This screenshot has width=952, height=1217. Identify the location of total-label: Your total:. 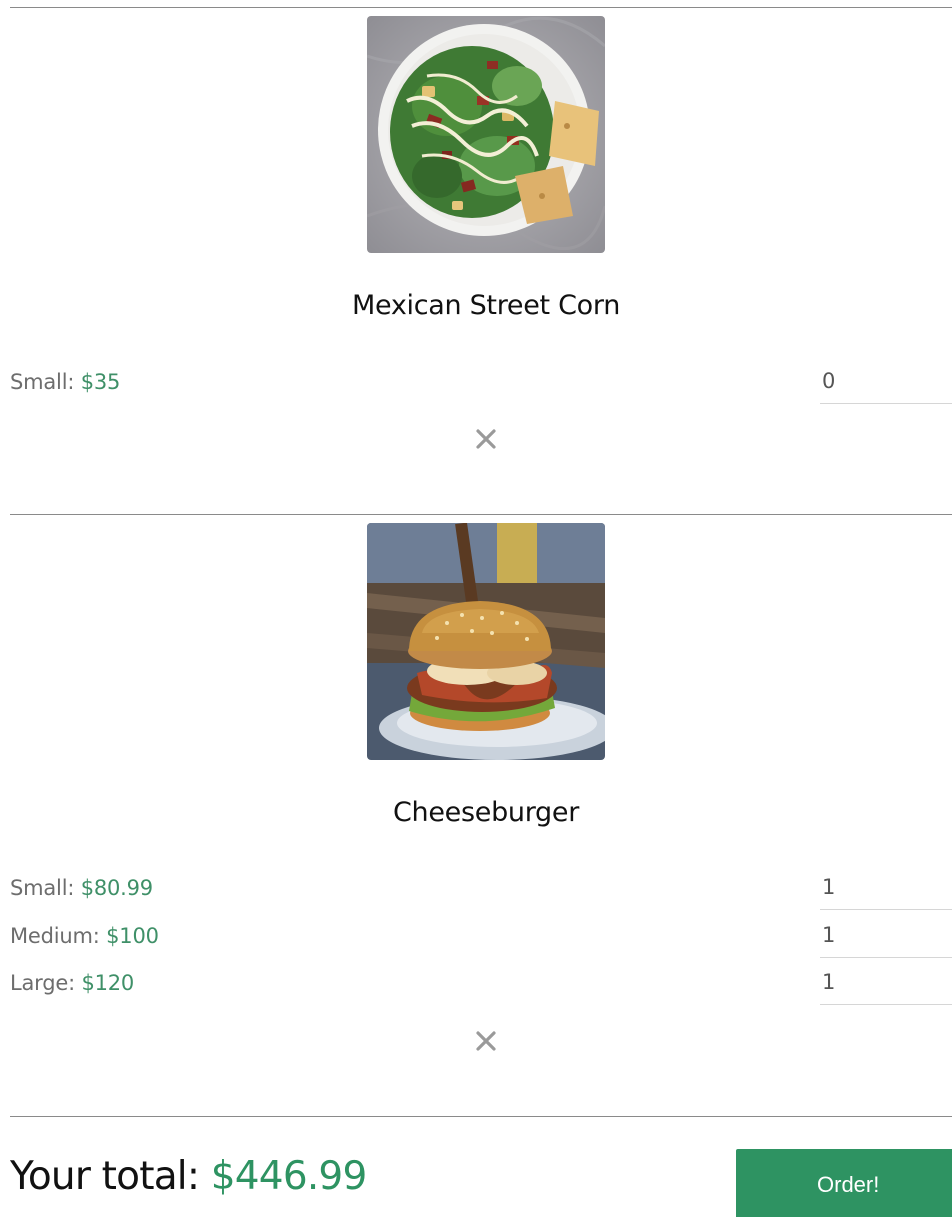
(110, 1176).